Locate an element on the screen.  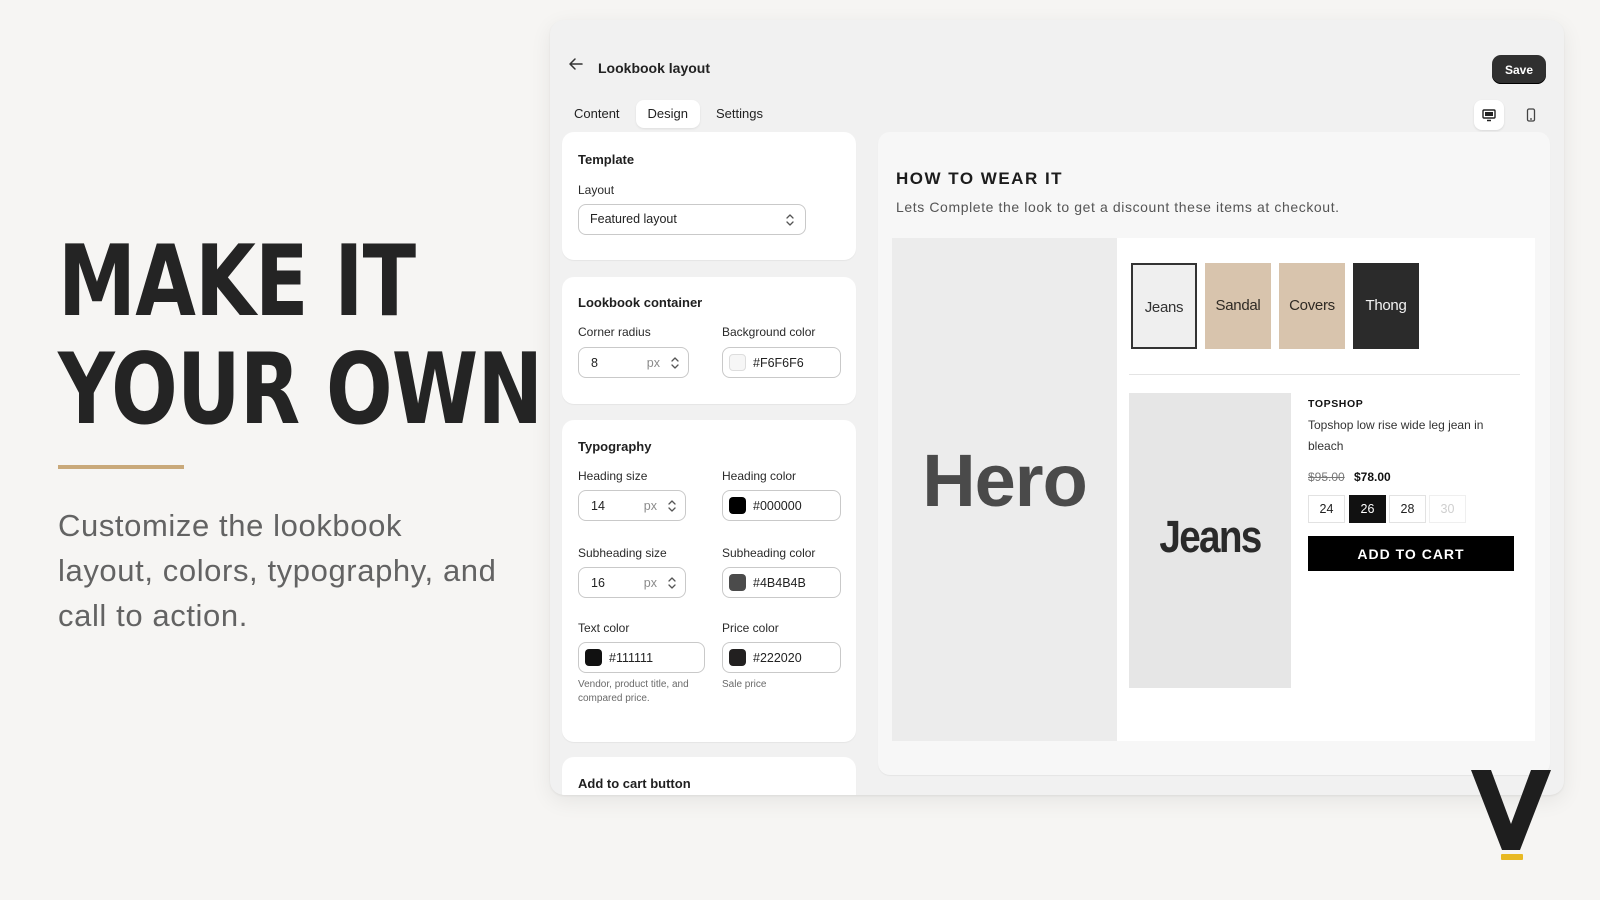
corner-radius-unit: px is located at coordinates (653, 363).